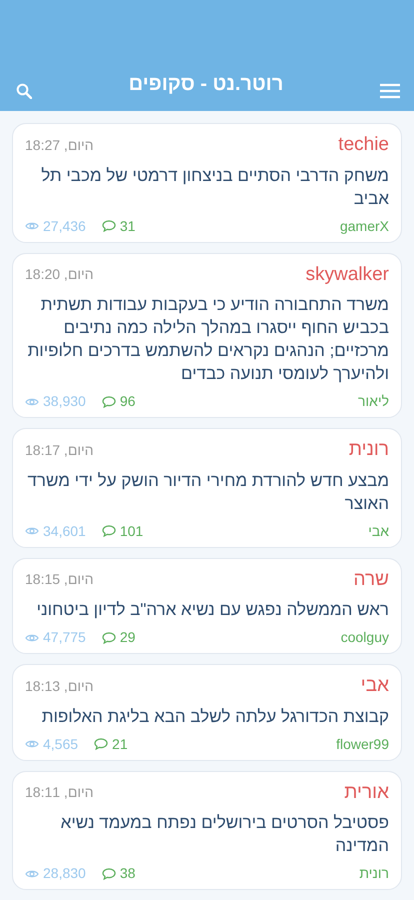 The width and height of the screenshot is (414, 900). What do you see at coordinates (59, 792) in the screenshot?
I see `post-time: היום, 18:11` at bounding box center [59, 792].